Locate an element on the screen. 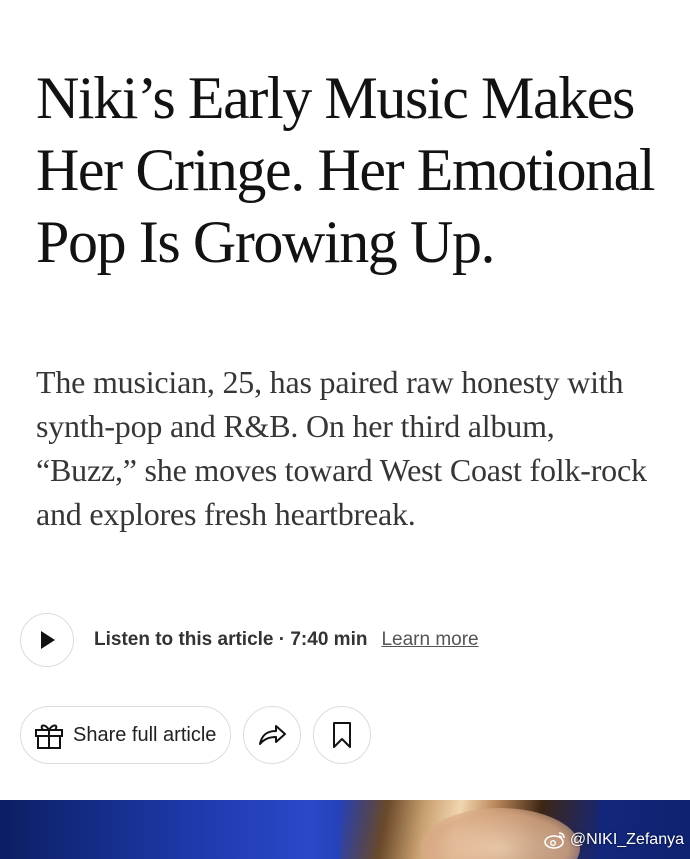  weibo-icon is located at coordinates (554, 840).